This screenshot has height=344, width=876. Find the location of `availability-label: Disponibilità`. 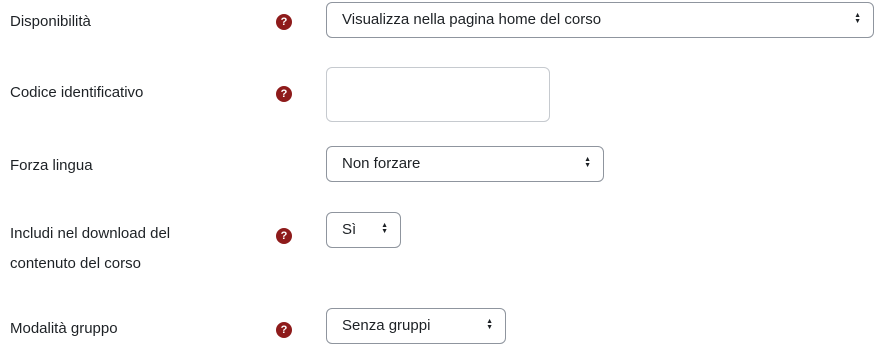

availability-label: Disponibilità is located at coordinates (50, 21).